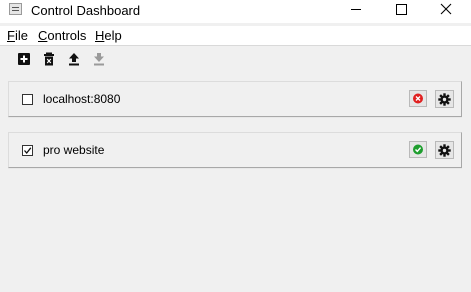  I want to click on close-icon, so click(446, 9).